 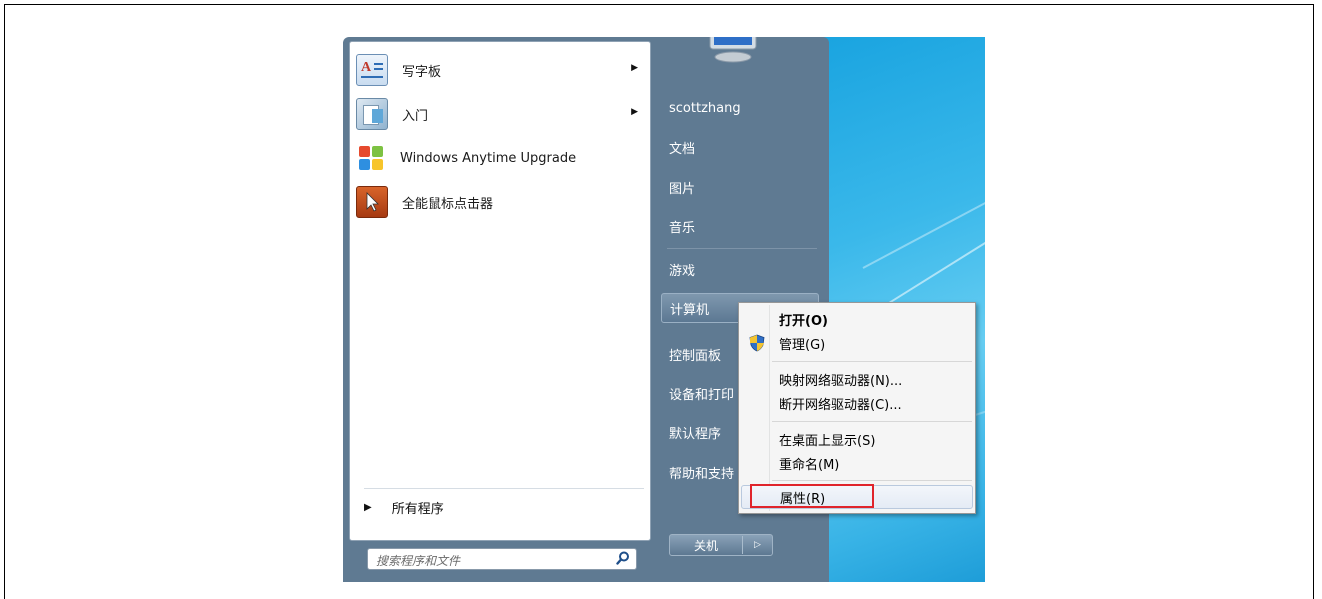 What do you see at coordinates (857, 343) in the screenshot?
I see `context-menu-manage: 管理(G)` at bounding box center [857, 343].